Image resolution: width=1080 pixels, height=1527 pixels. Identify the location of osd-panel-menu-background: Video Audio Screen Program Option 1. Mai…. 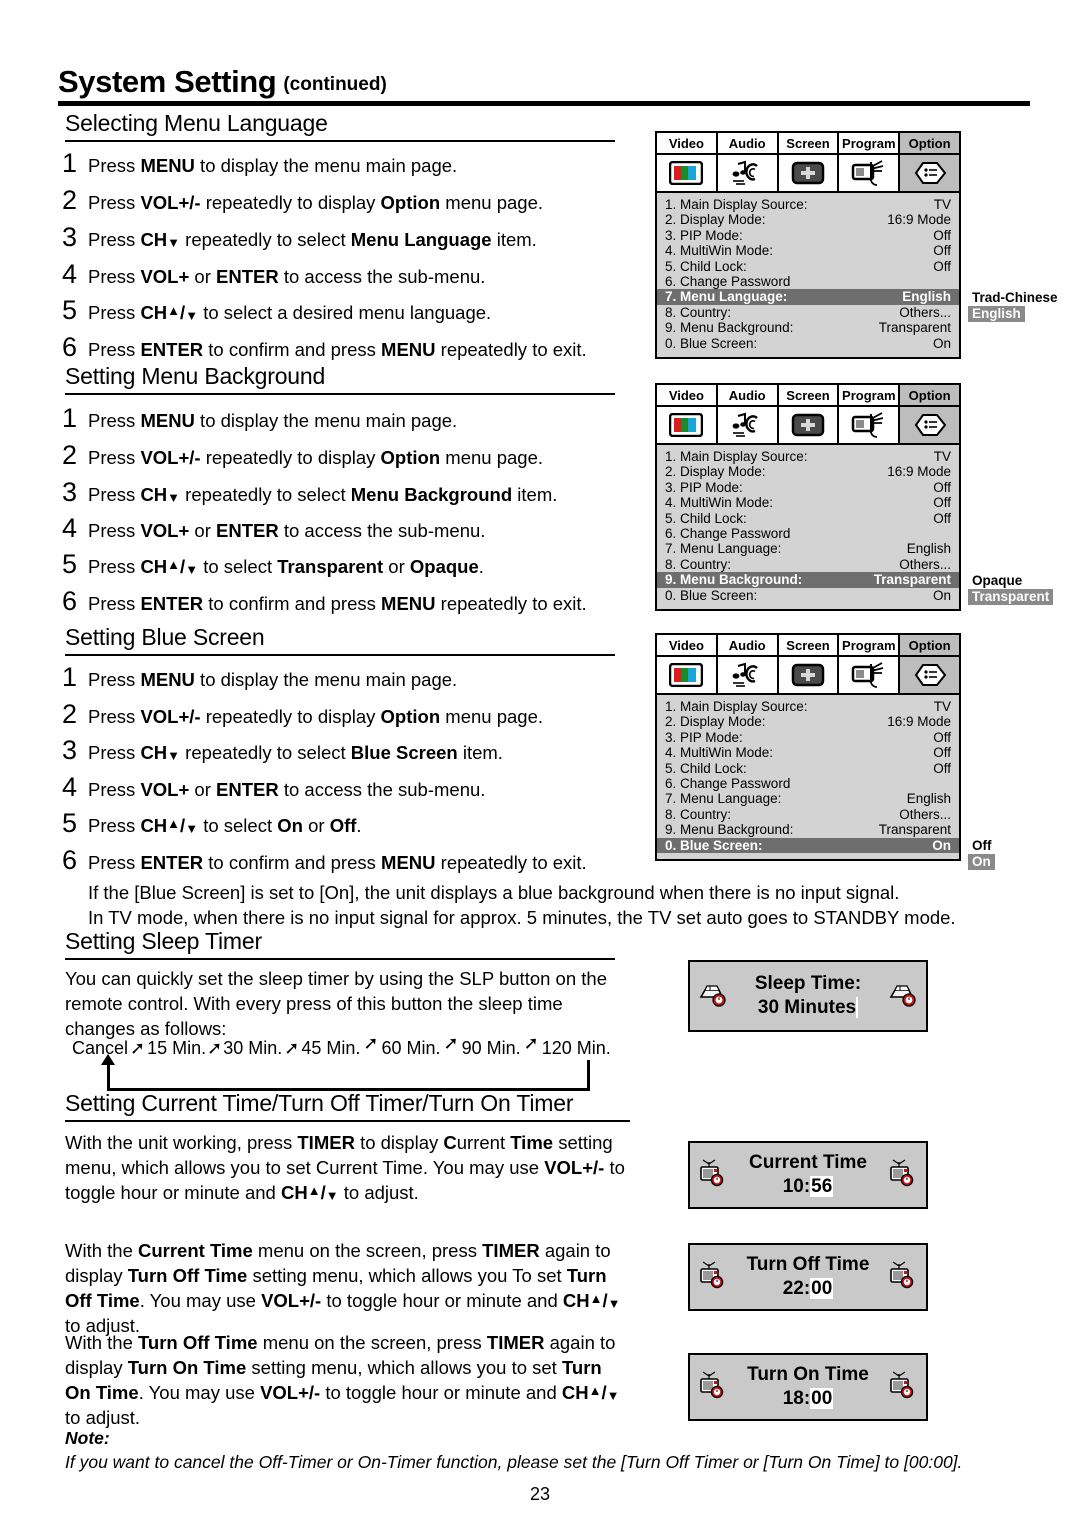
(808, 497).